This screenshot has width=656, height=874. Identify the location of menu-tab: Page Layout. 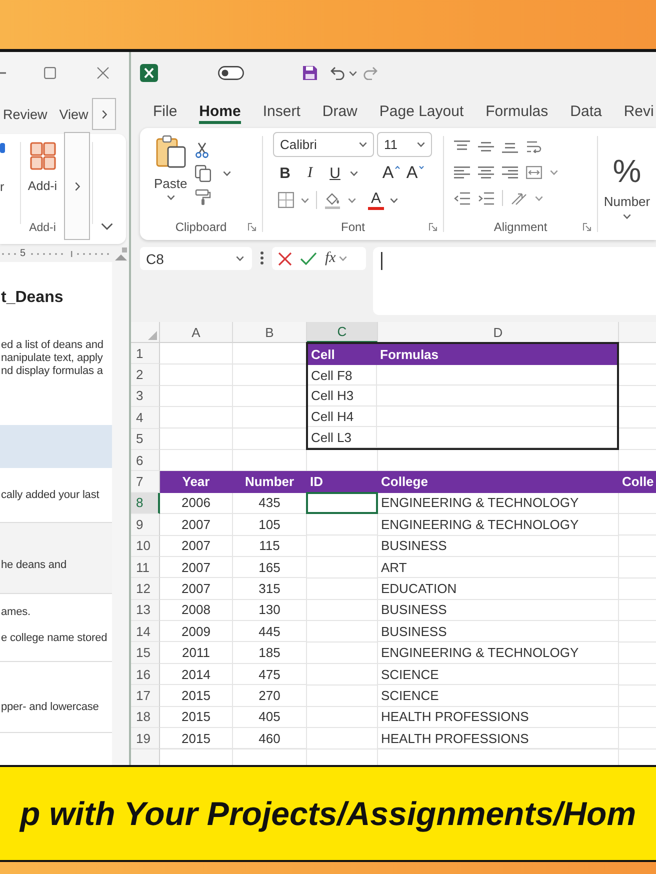
(421, 111).